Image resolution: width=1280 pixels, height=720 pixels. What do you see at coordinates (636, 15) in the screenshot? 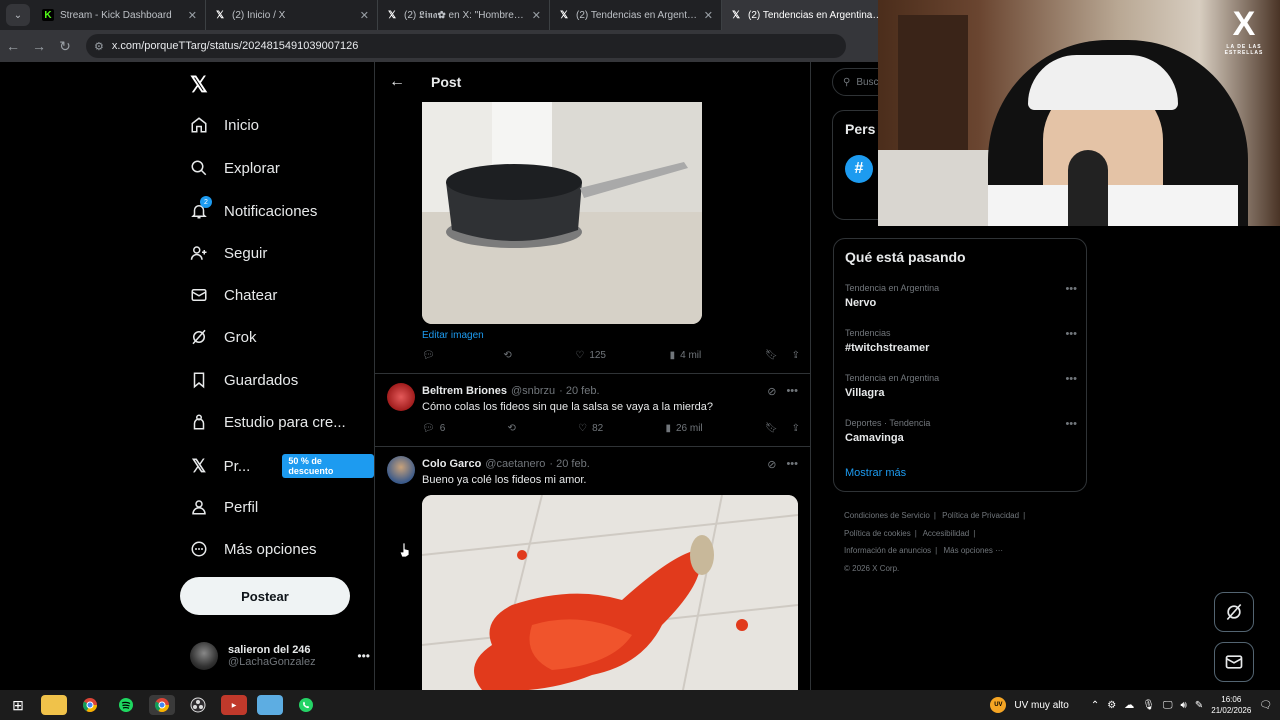
I see `browser-tab: 𝕏 (2) Tendencias en Argentina (@ ✕` at bounding box center [636, 15].